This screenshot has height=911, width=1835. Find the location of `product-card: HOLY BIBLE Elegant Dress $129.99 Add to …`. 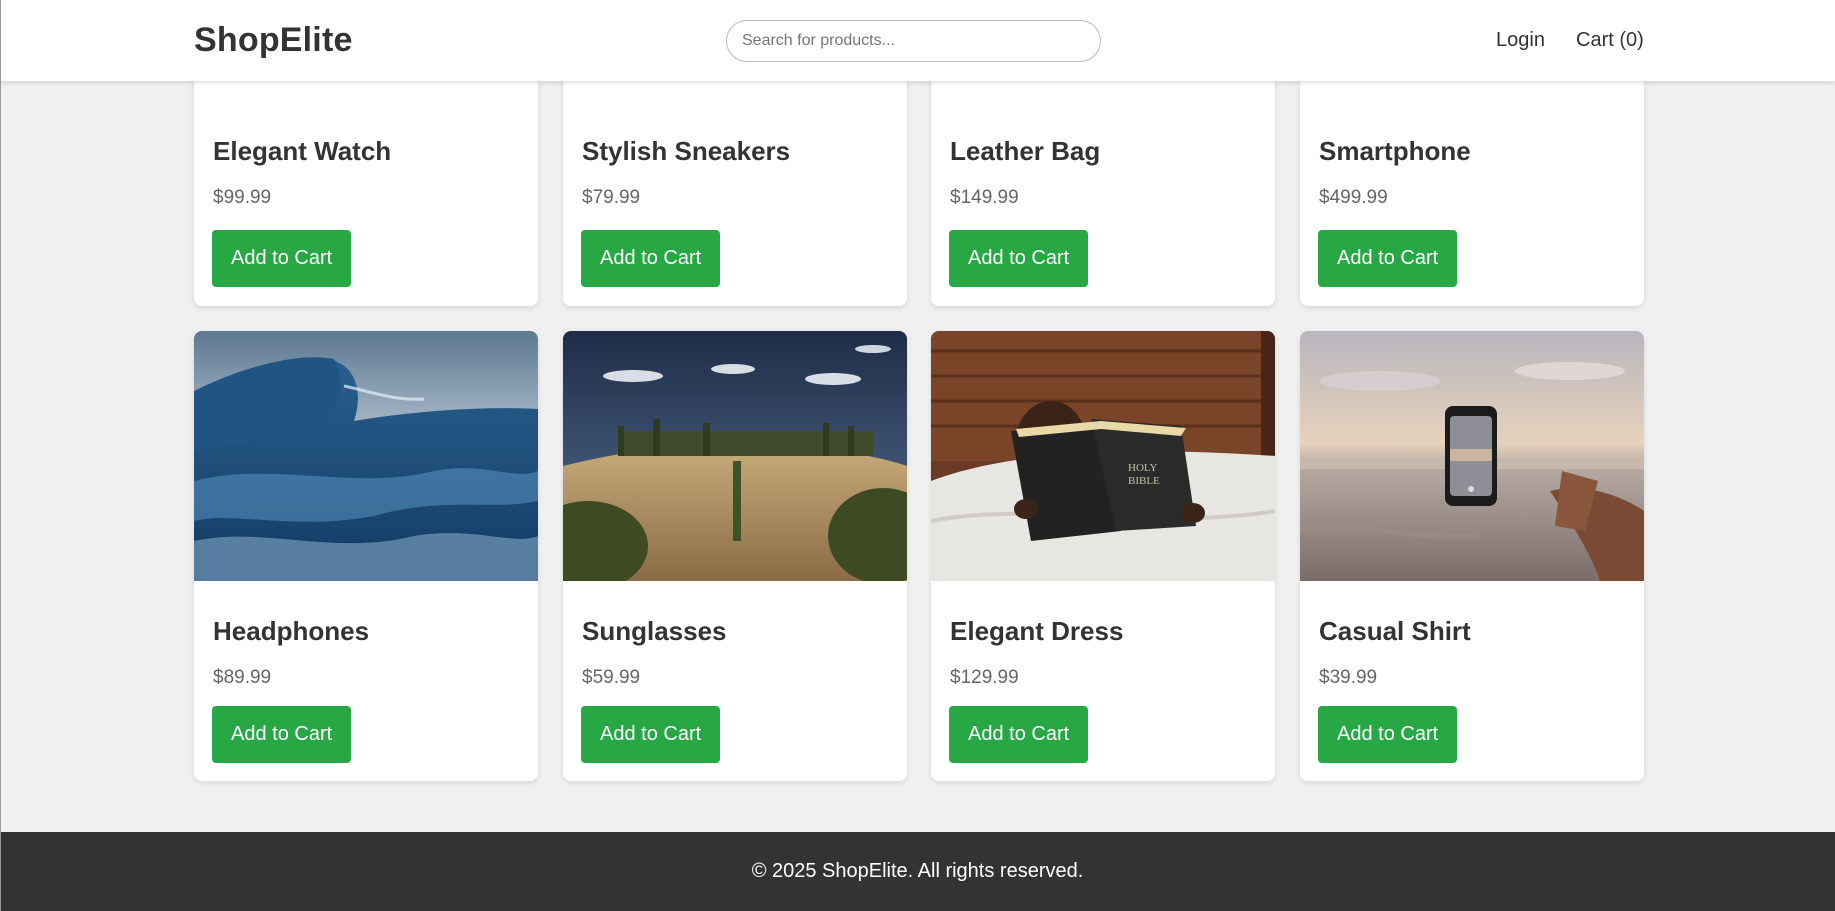

product-card: HOLY BIBLE Elegant Dress $129.99 Add to … is located at coordinates (1103, 556).